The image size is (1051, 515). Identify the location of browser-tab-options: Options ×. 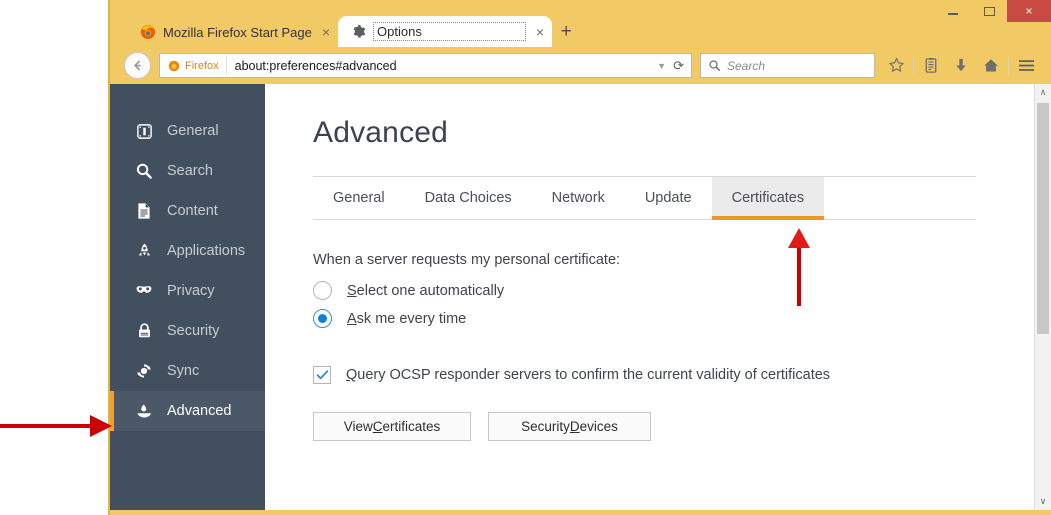
(445, 31).